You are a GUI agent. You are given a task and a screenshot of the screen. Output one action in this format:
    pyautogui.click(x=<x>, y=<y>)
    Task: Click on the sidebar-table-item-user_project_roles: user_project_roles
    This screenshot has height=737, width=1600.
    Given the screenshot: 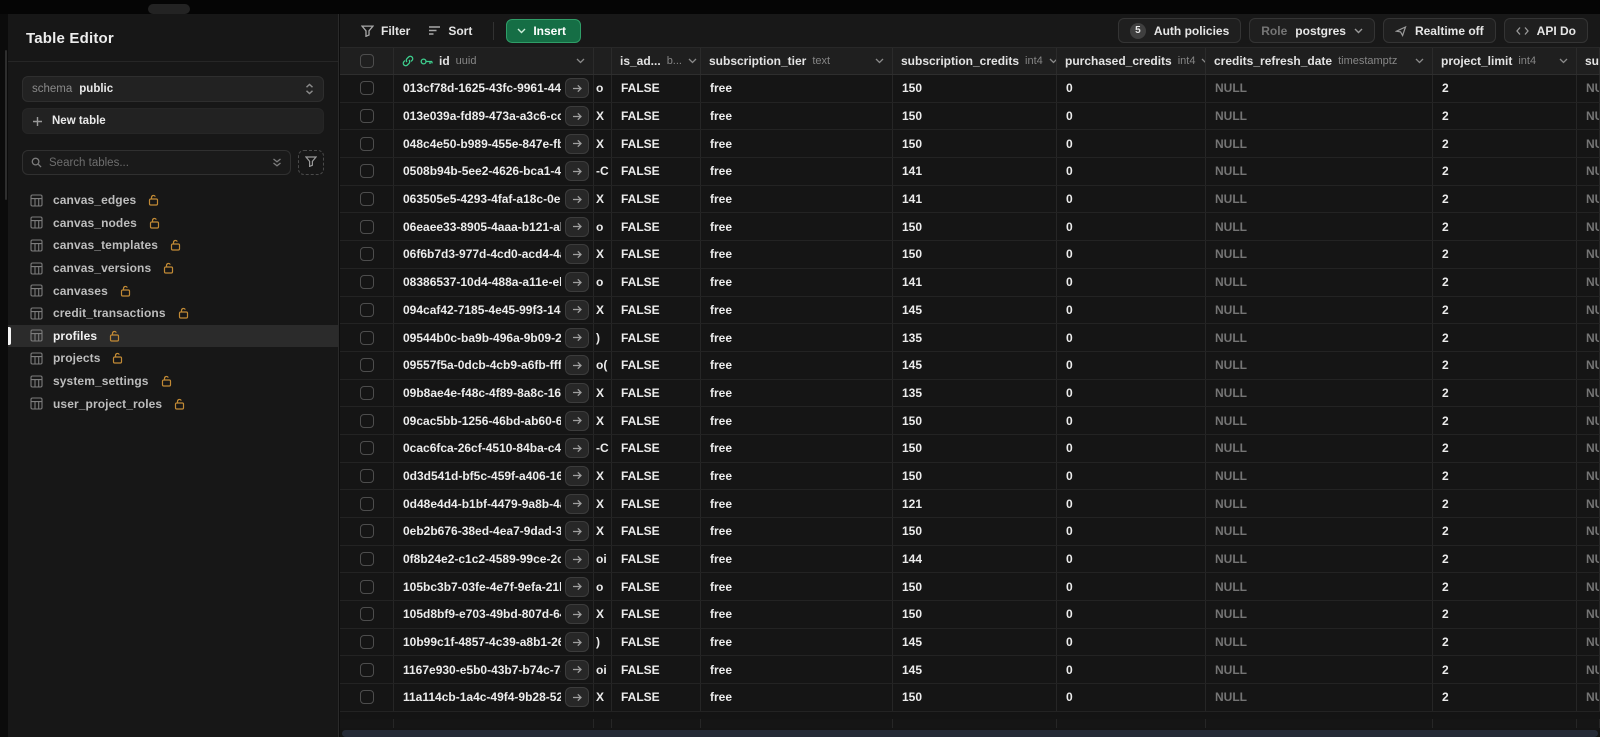 What is the action you would take?
    pyautogui.click(x=173, y=403)
    